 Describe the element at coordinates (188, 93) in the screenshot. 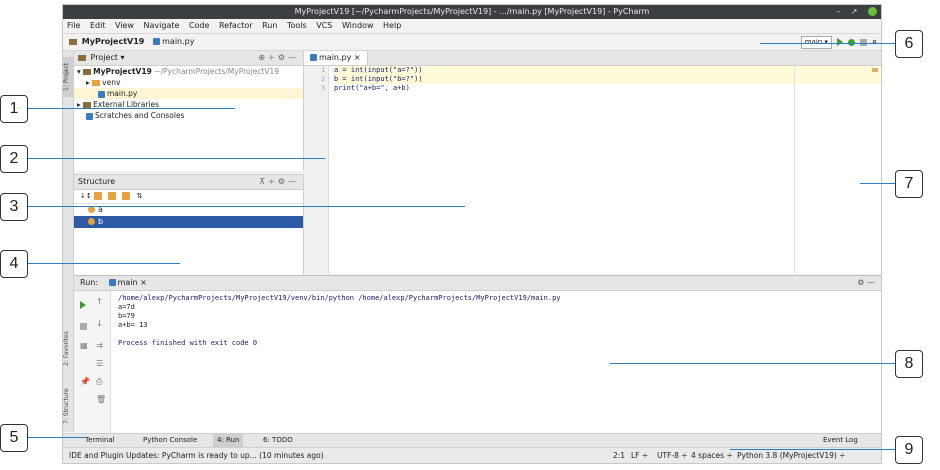

I see `tree-item-main-py: main.py` at that location.